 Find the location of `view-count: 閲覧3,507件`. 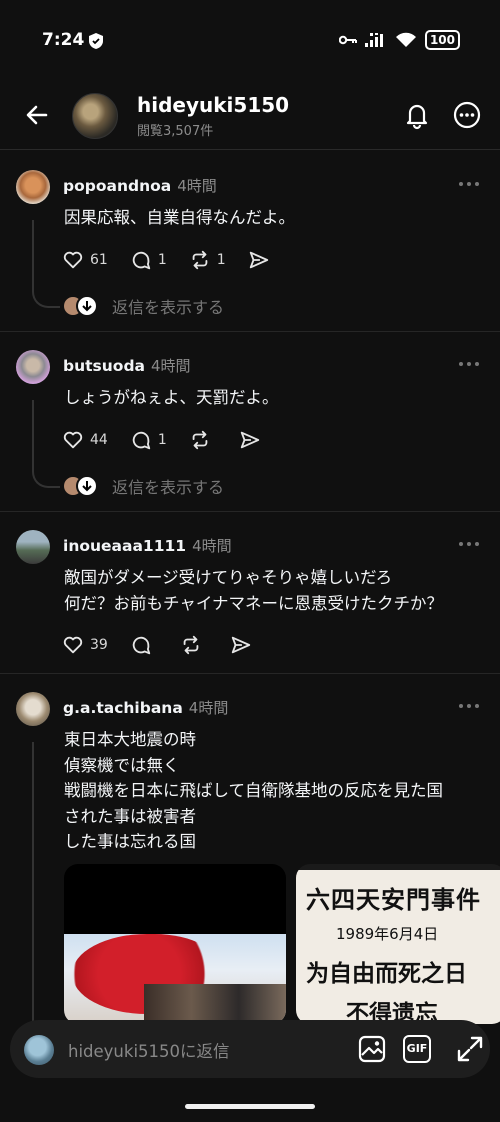

view-count: 閲覧3,507件 is located at coordinates (175, 131).